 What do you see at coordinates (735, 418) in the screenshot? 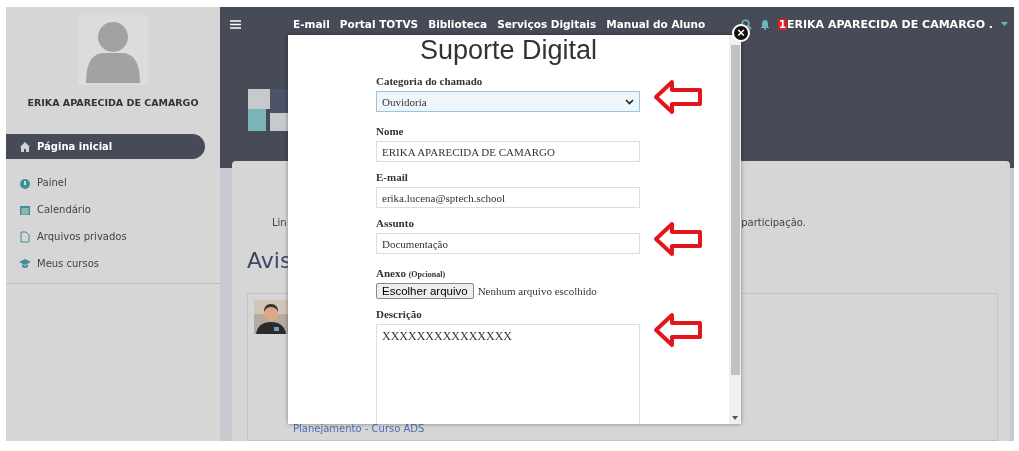
I see `scroll-down-icon` at bounding box center [735, 418].